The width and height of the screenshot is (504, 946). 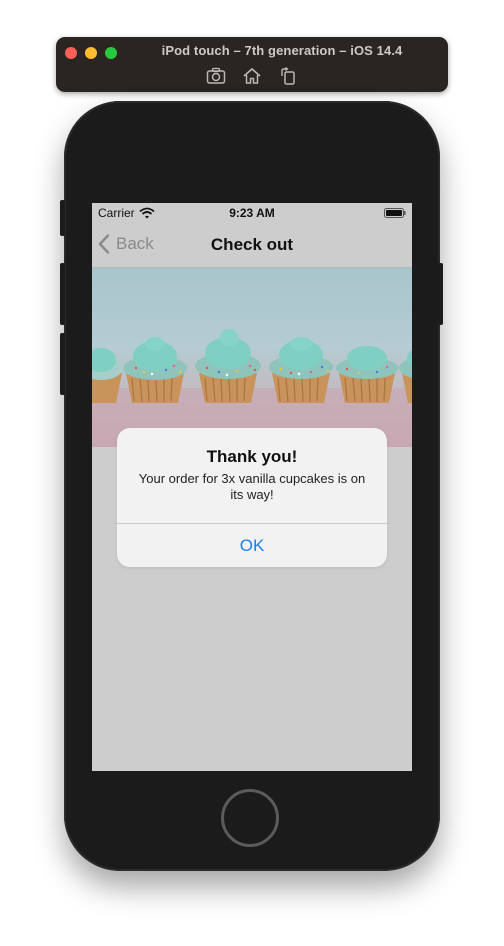 What do you see at coordinates (440, 294) in the screenshot?
I see `power-button` at bounding box center [440, 294].